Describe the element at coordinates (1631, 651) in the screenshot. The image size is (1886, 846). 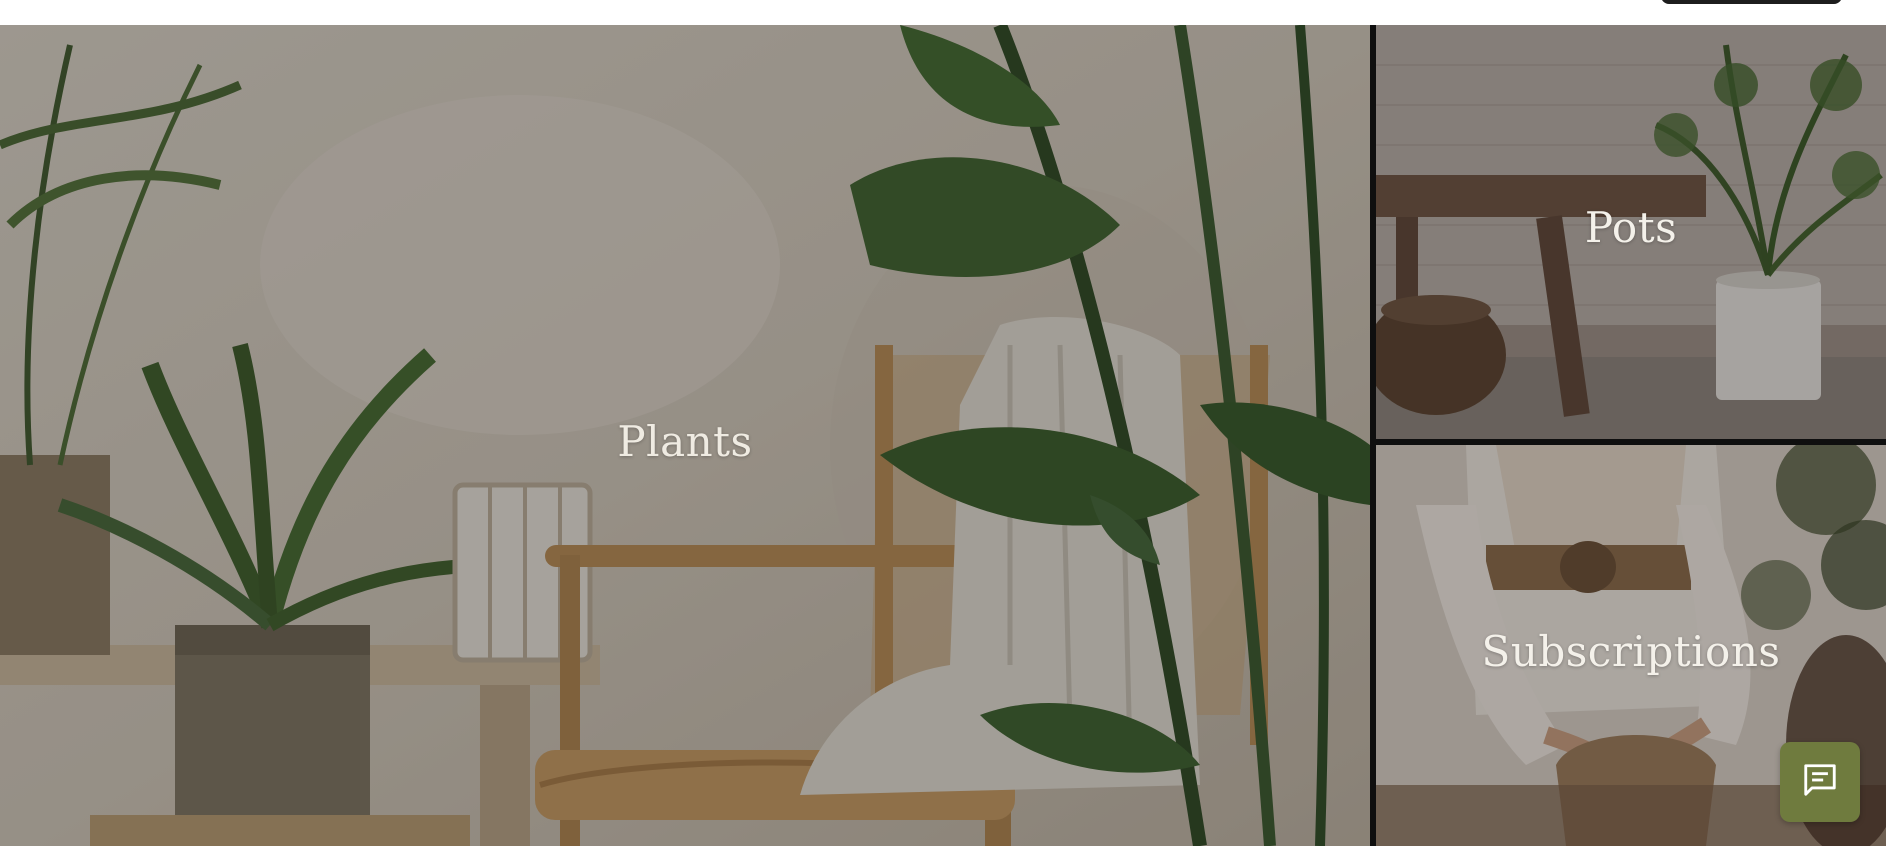
I see `subscriptions-label: Subscriptions` at that location.